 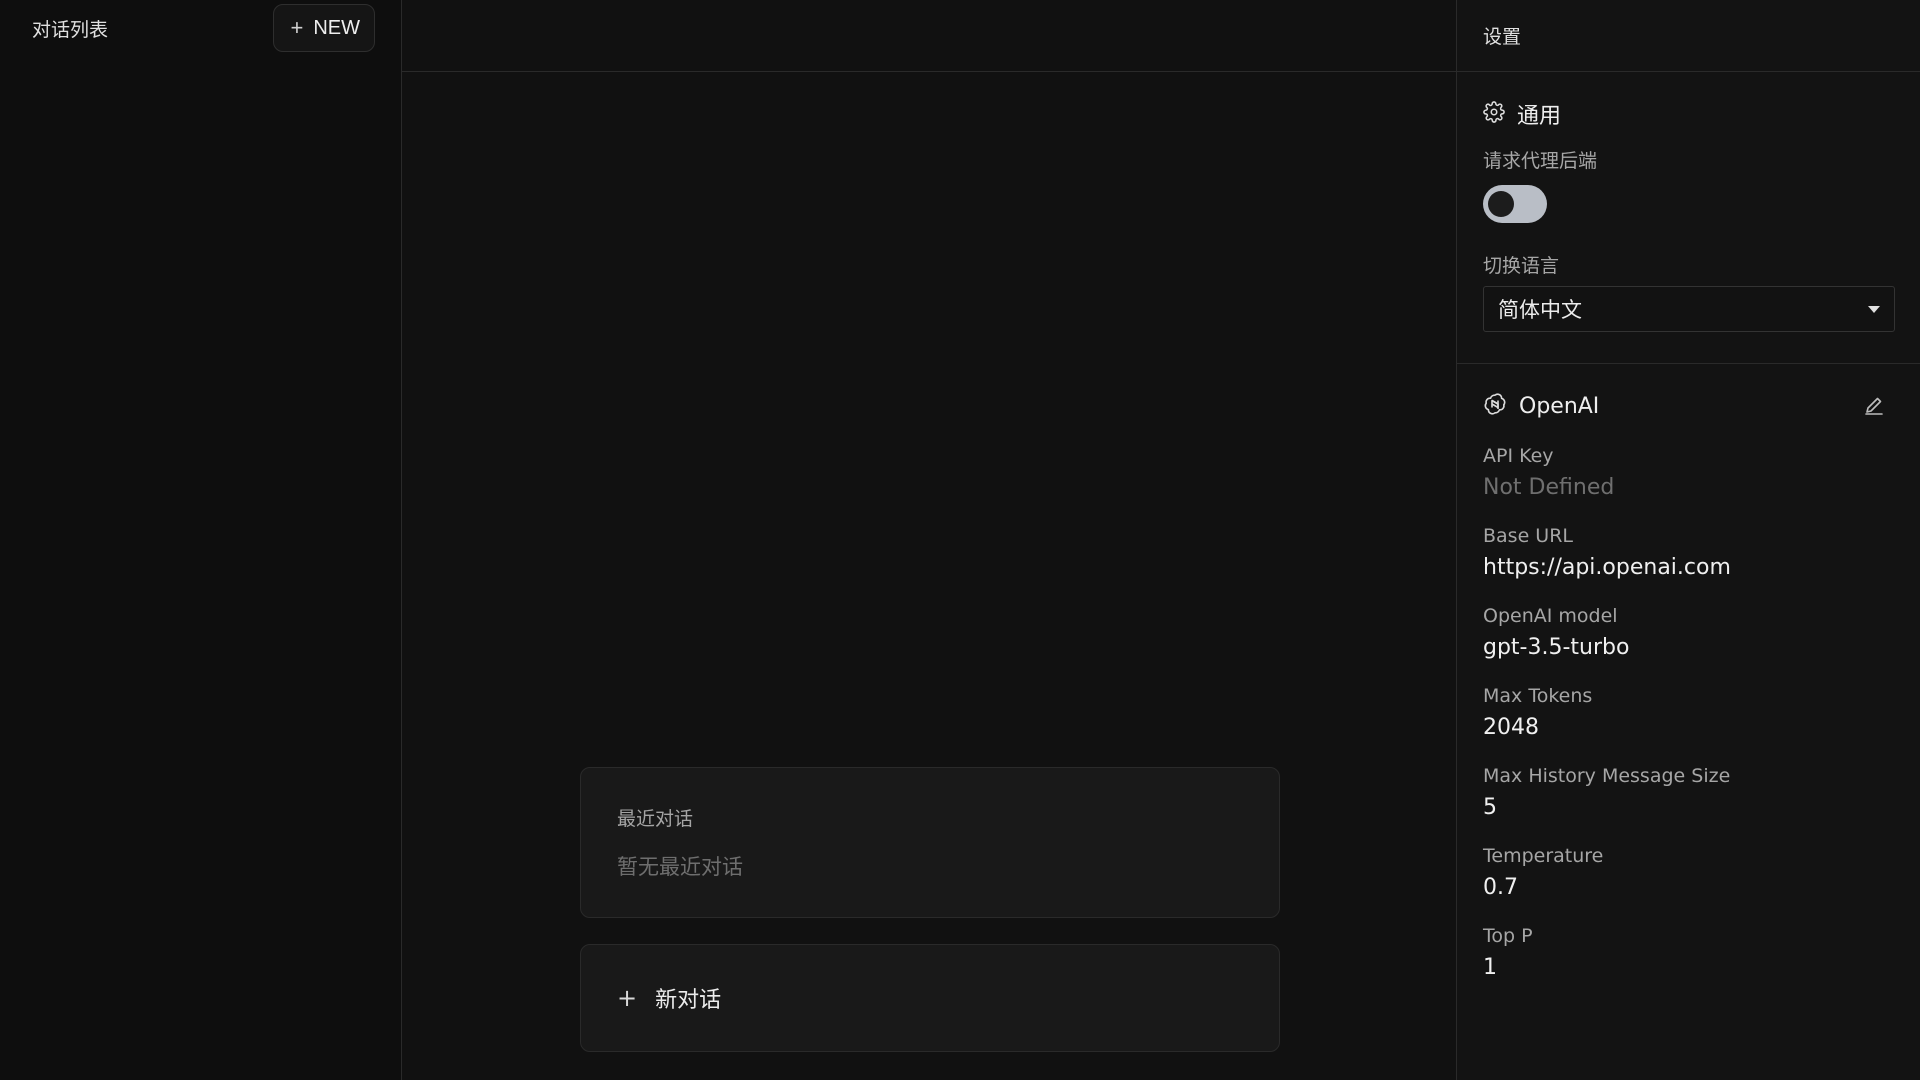 I want to click on settings-title: 设置, so click(x=1502, y=37).